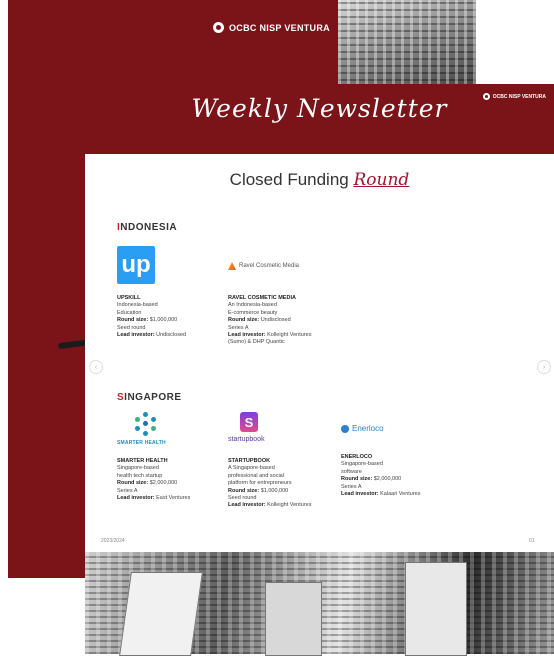  I want to click on company-line: health tech startup, so click(140, 475).